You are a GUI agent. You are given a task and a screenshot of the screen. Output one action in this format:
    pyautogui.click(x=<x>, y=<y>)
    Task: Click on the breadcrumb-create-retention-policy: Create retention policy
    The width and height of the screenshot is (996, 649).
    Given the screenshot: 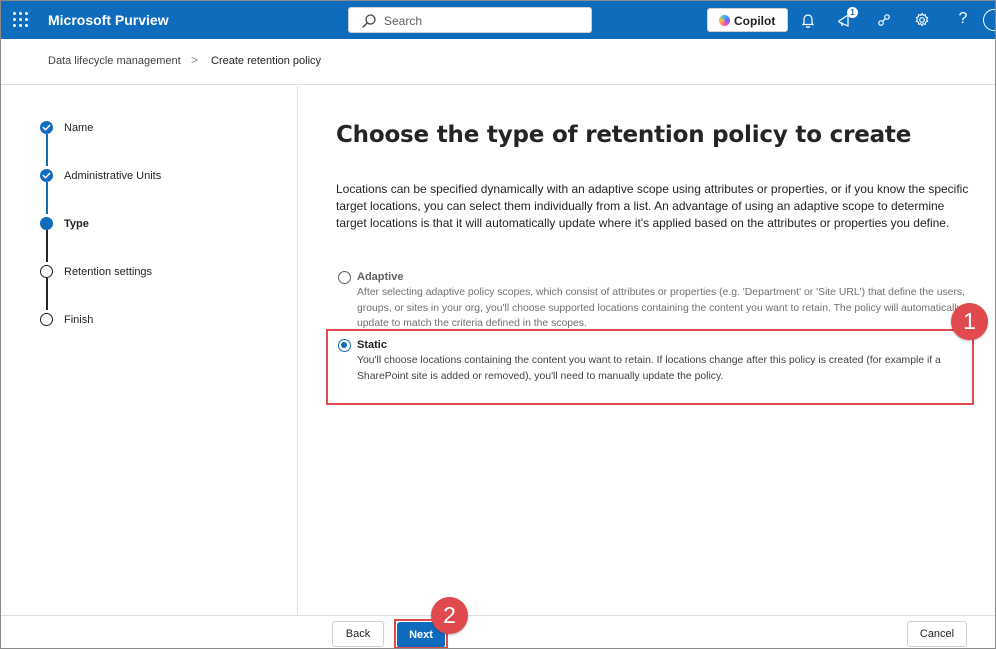 What is the action you would take?
    pyautogui.click(x=266, y=61)
    